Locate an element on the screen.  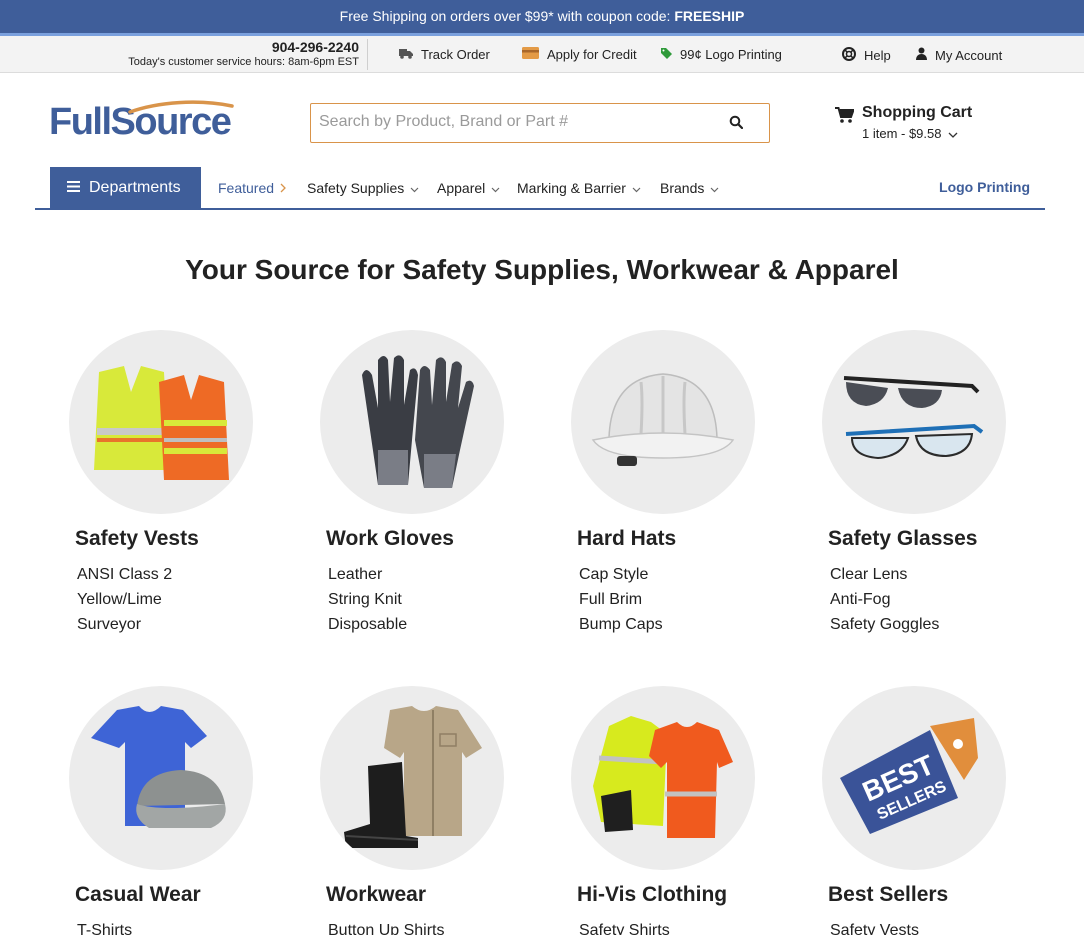
safety-glasses-icon is located at coordinates (913, 418).